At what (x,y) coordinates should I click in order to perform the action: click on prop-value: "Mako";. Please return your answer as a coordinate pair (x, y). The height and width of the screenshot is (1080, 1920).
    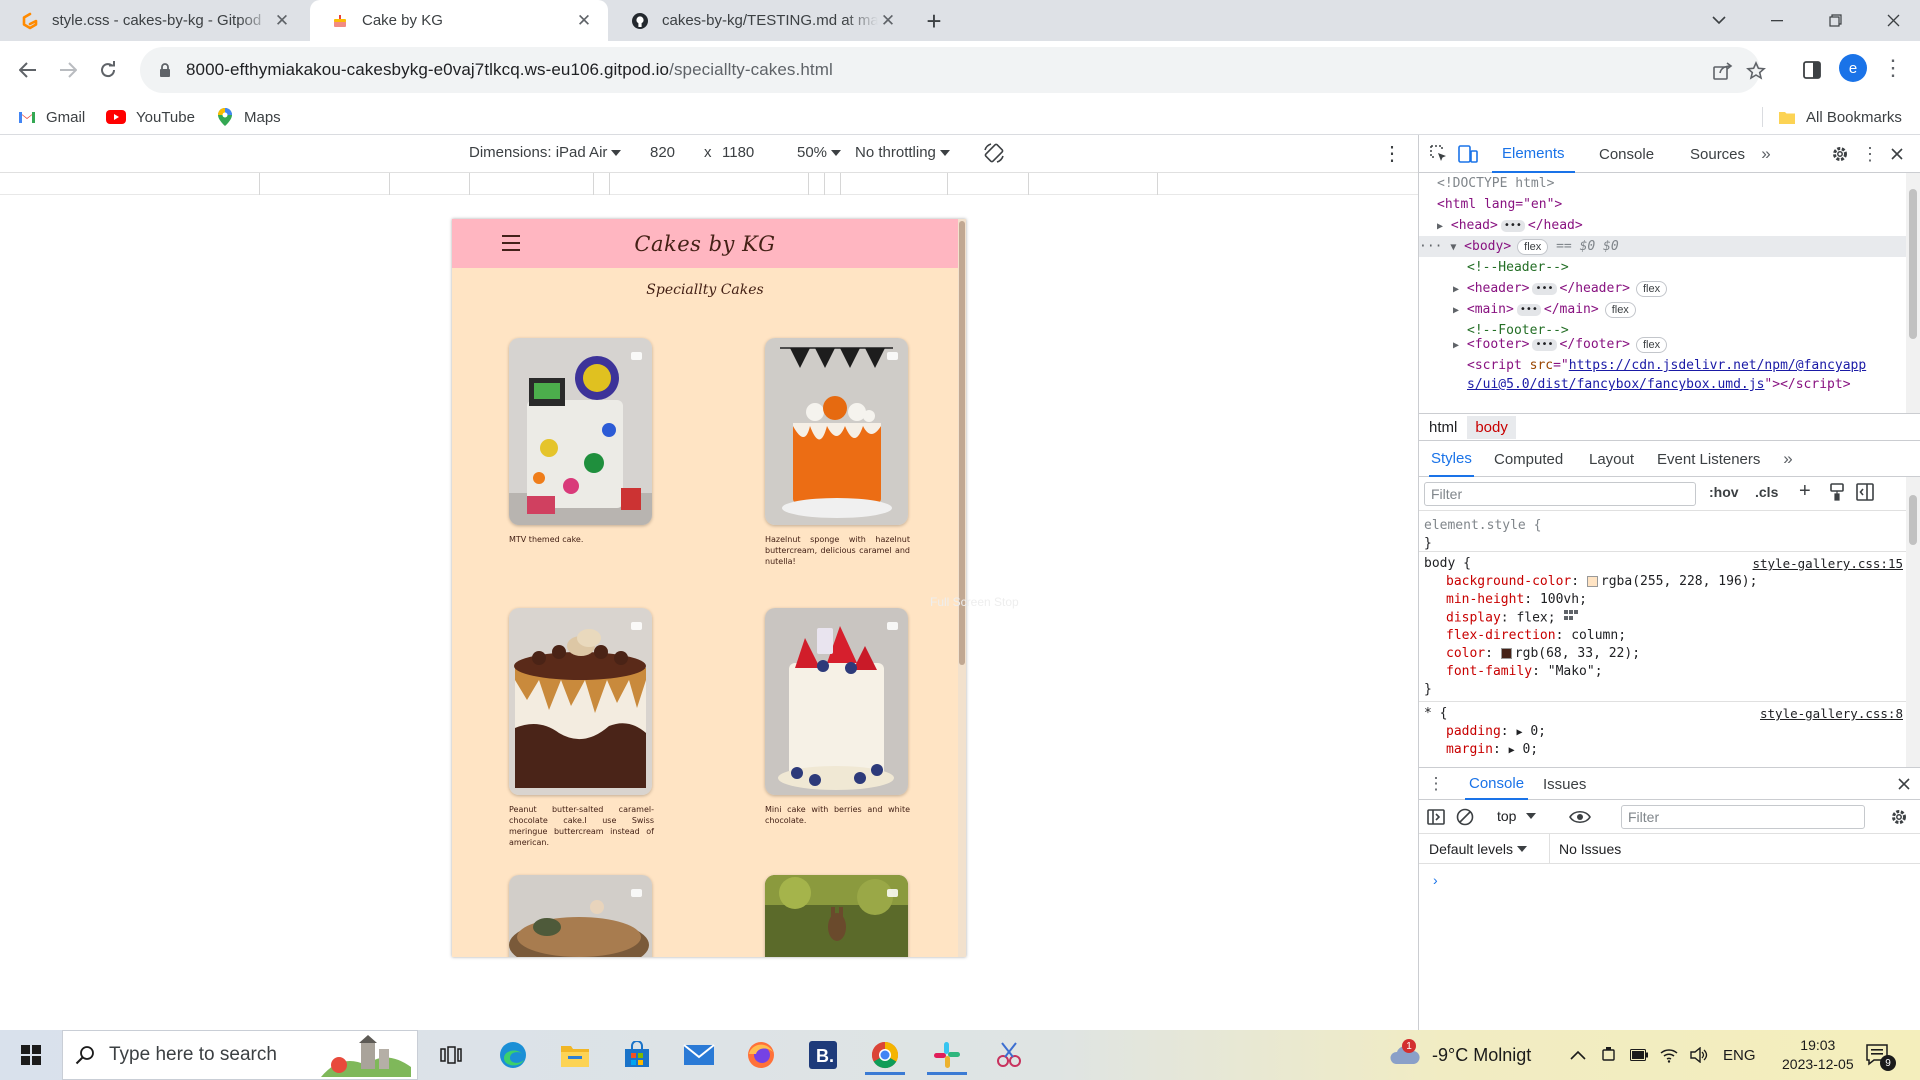
    Looking at the image, I should click on (1575, 671).